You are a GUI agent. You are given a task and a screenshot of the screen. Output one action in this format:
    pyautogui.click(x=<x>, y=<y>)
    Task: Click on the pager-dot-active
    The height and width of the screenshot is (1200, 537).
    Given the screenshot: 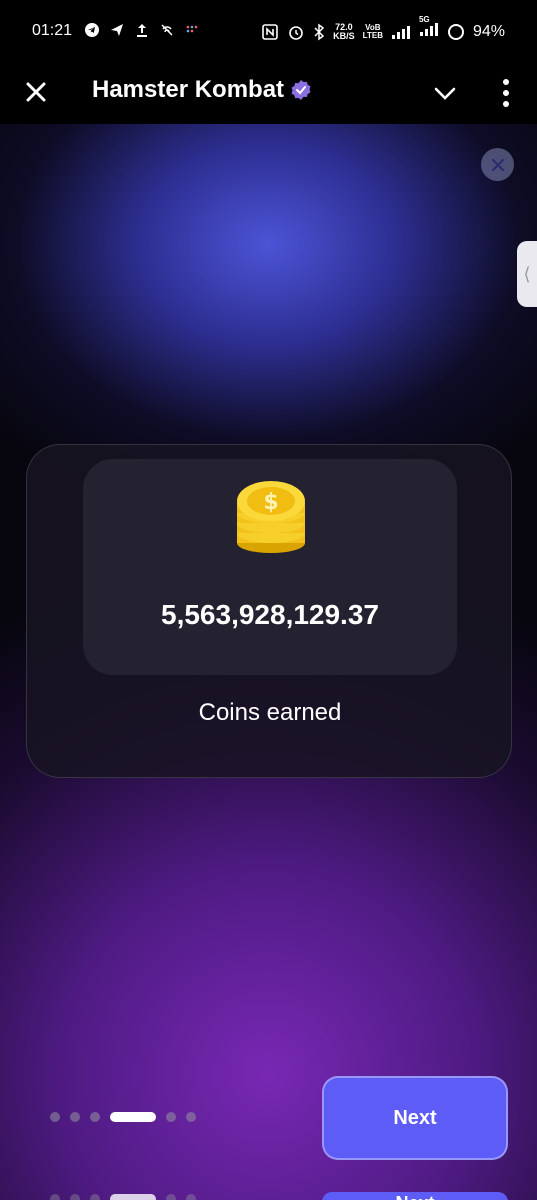 What is the action you would take?
    pyautogui.click(x=133, y=1117)
    